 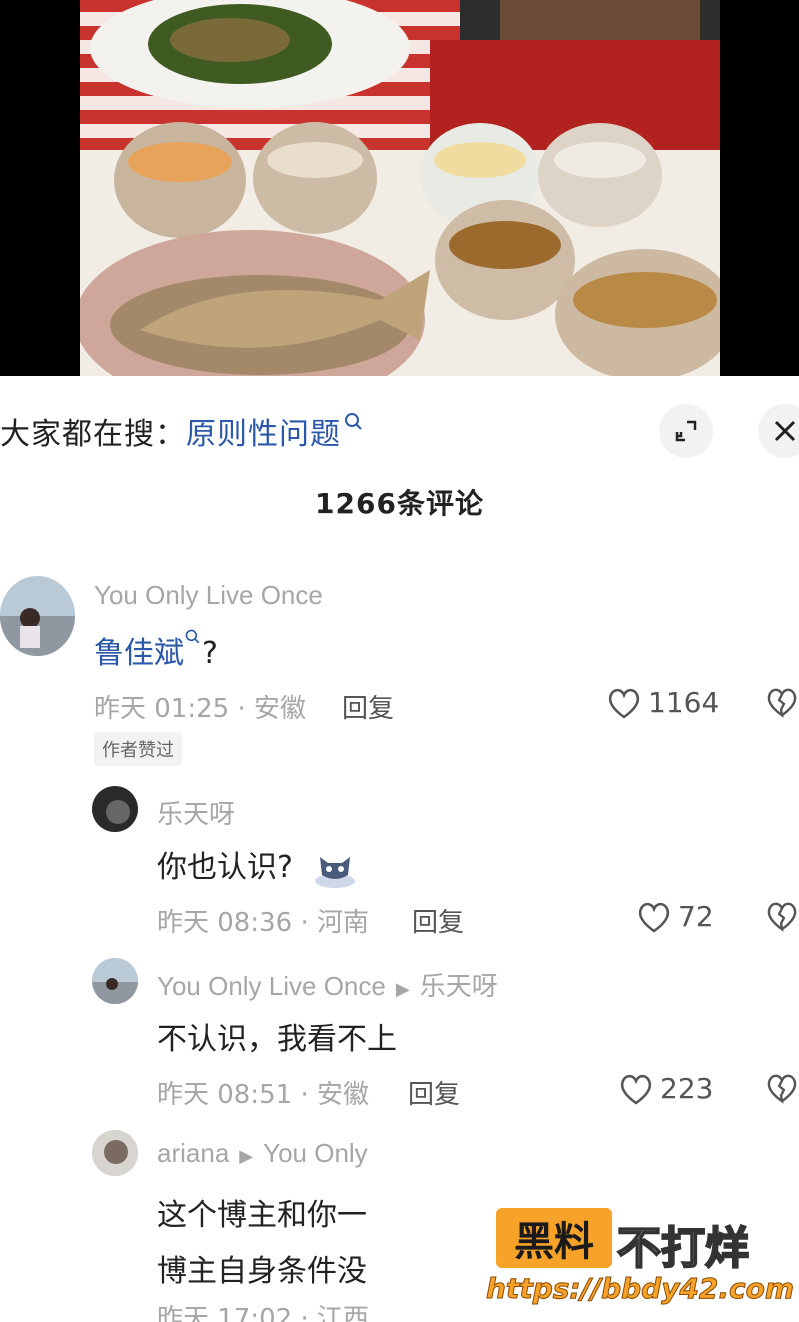 I want to click on expand-button, so click(x=686, y=431).